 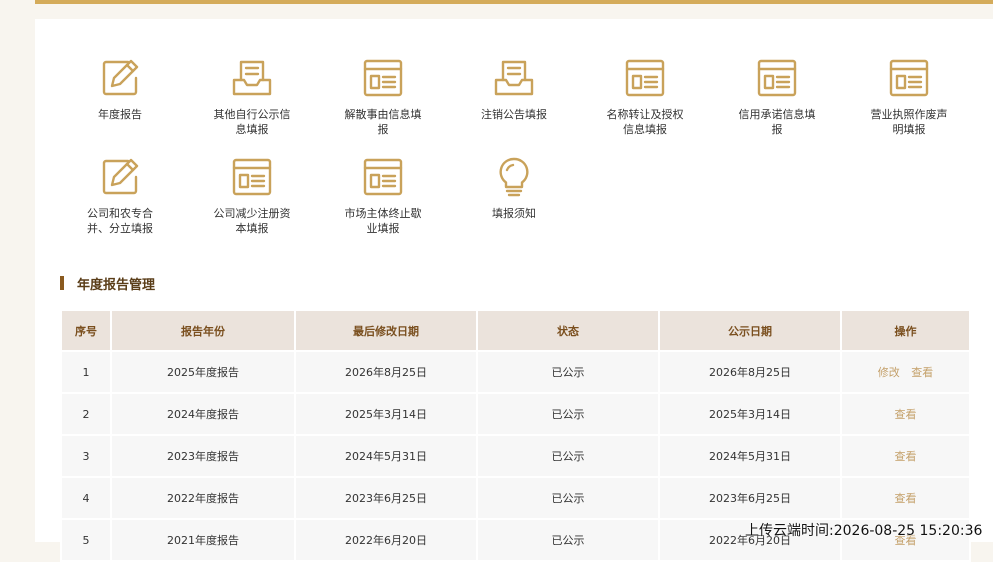 I want to click on header-cell: 最后修改日期, so click(x=386, y=330).